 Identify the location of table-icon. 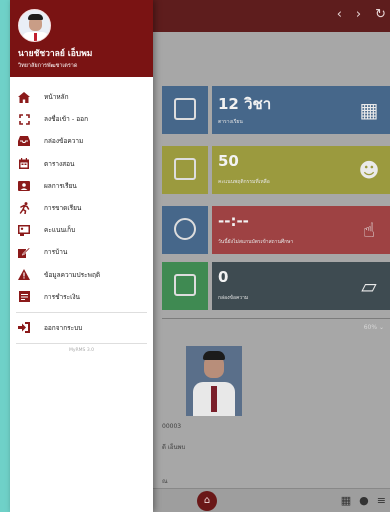
(185, 285).